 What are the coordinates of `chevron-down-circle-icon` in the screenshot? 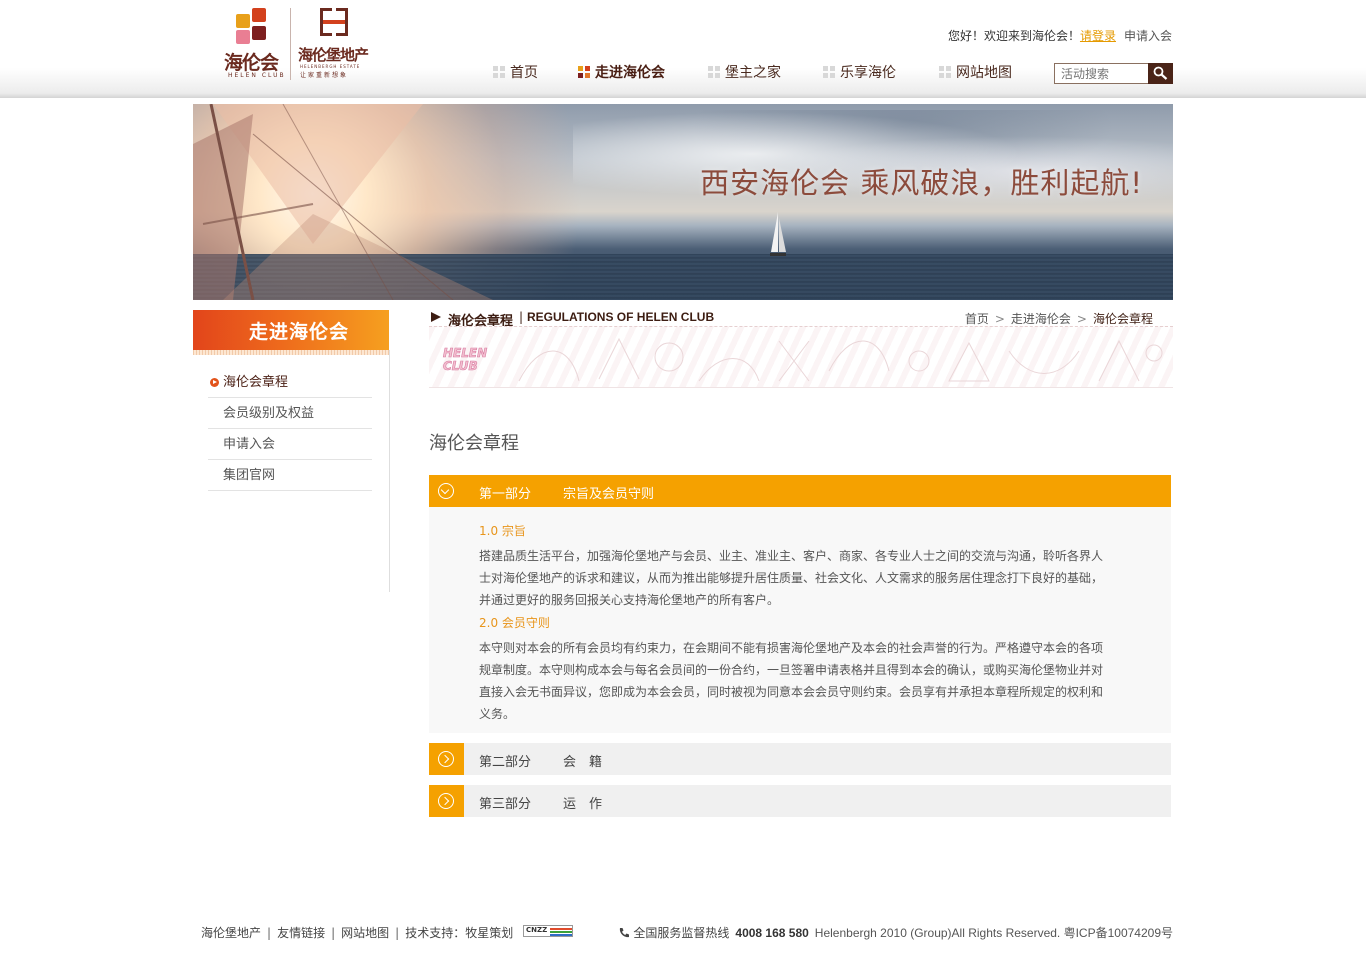 It's located at (446, 491).